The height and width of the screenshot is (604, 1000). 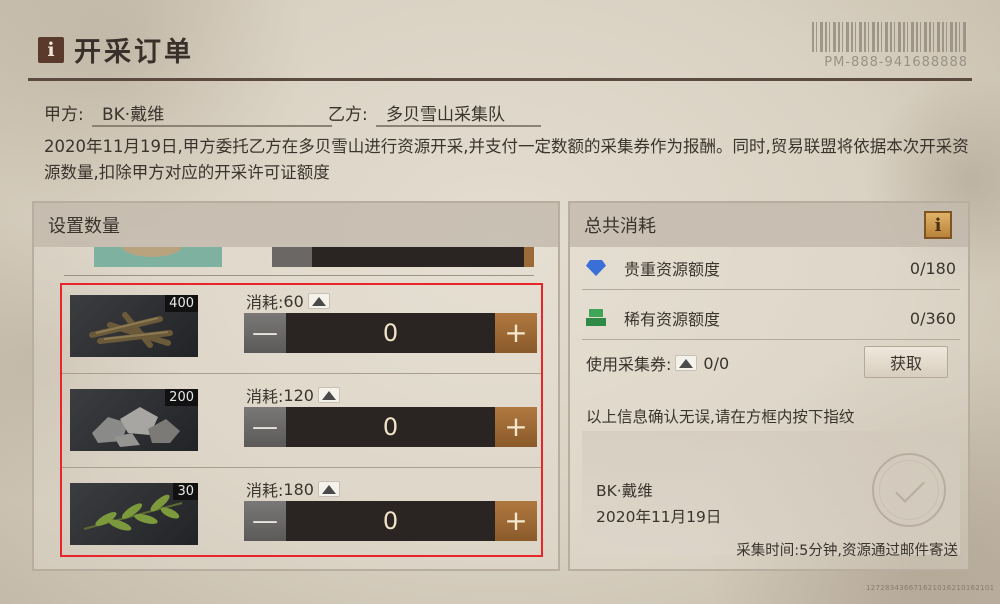 What do you see at coordinates (930, 588) in the screenshot?
I see `footer-serial: 127283436671621016210162101` at bounding box center [930, 588].